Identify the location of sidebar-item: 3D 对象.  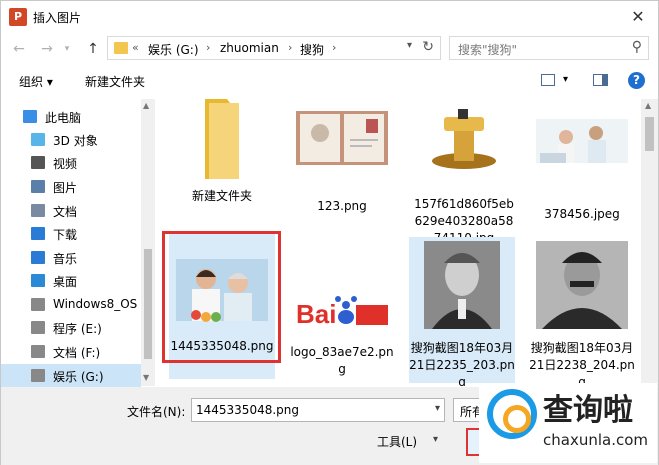
(71, 139).